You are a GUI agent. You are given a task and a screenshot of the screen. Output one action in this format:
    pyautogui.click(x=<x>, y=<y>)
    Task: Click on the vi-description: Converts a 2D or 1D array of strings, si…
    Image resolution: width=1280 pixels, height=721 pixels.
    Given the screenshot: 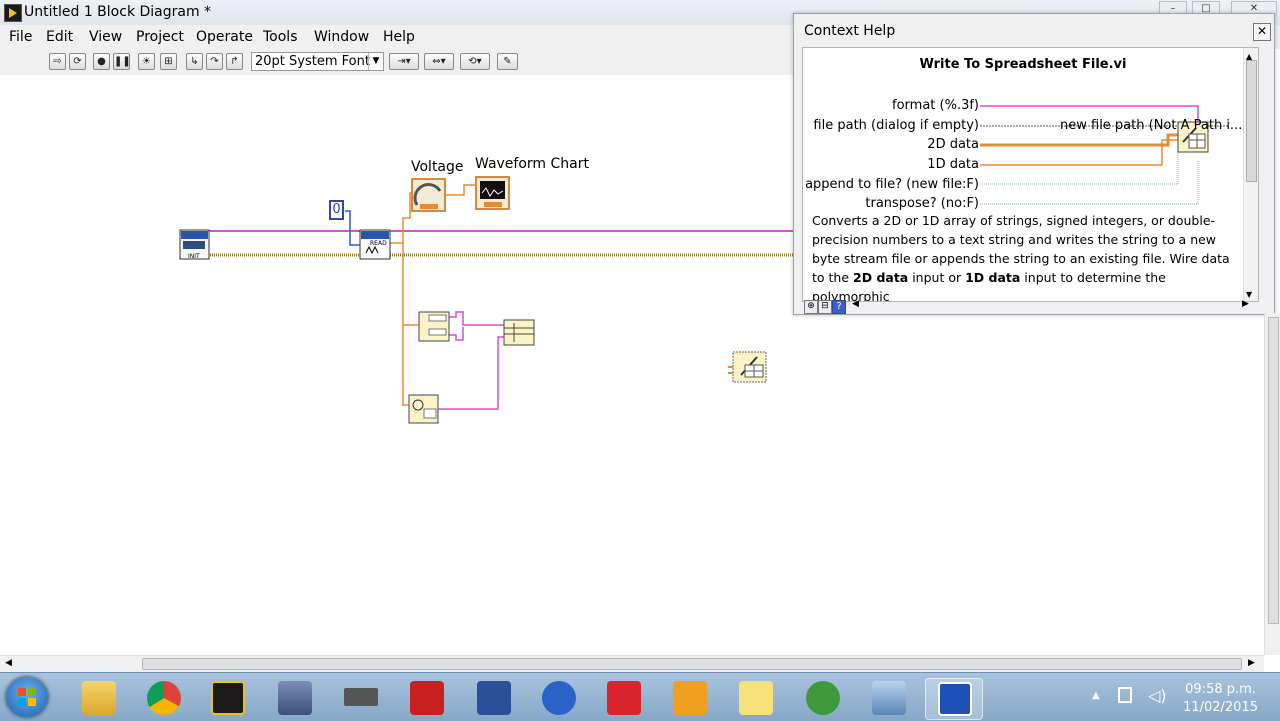 What is the action you would take?
    pyautogui.click(x=1021, y=257)
    